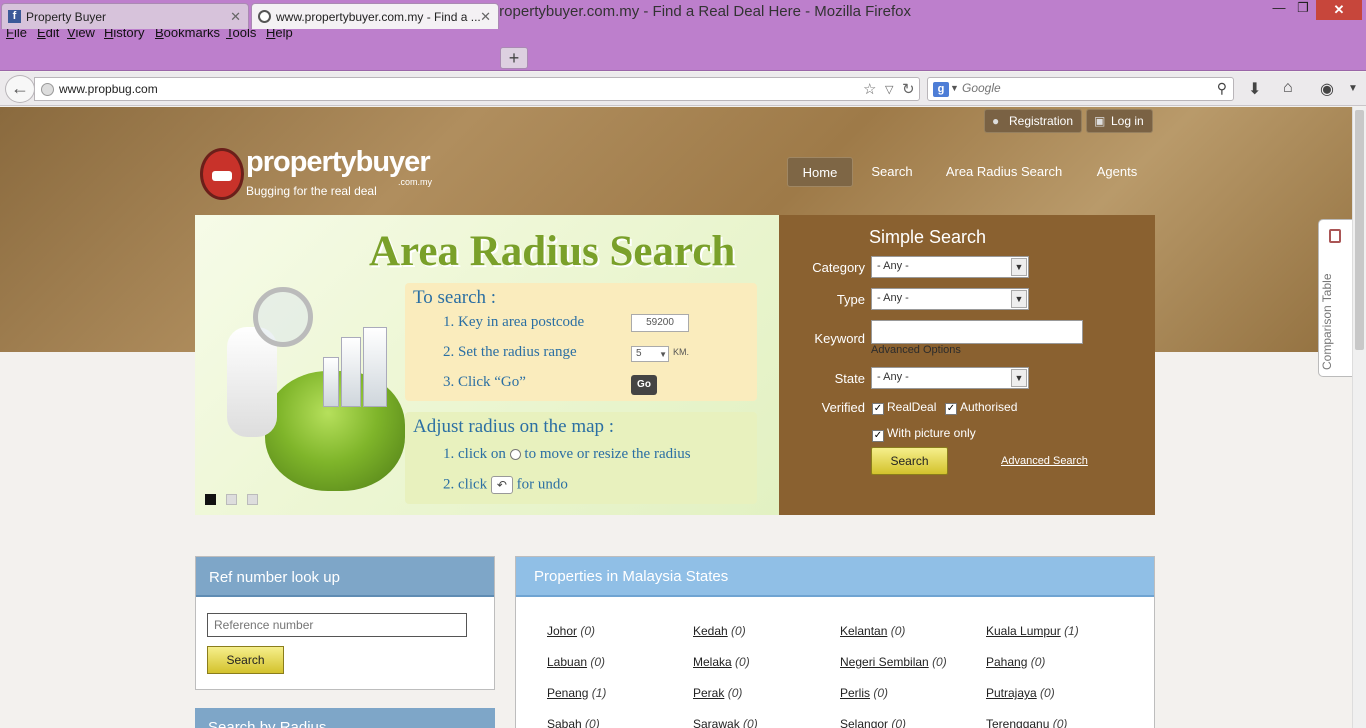 Image resolution: width=1366 pixels, height=728 pixels. Describe the element at coordinates (820, 172) in the screenshot. I see `nav-home: Home` at that location.